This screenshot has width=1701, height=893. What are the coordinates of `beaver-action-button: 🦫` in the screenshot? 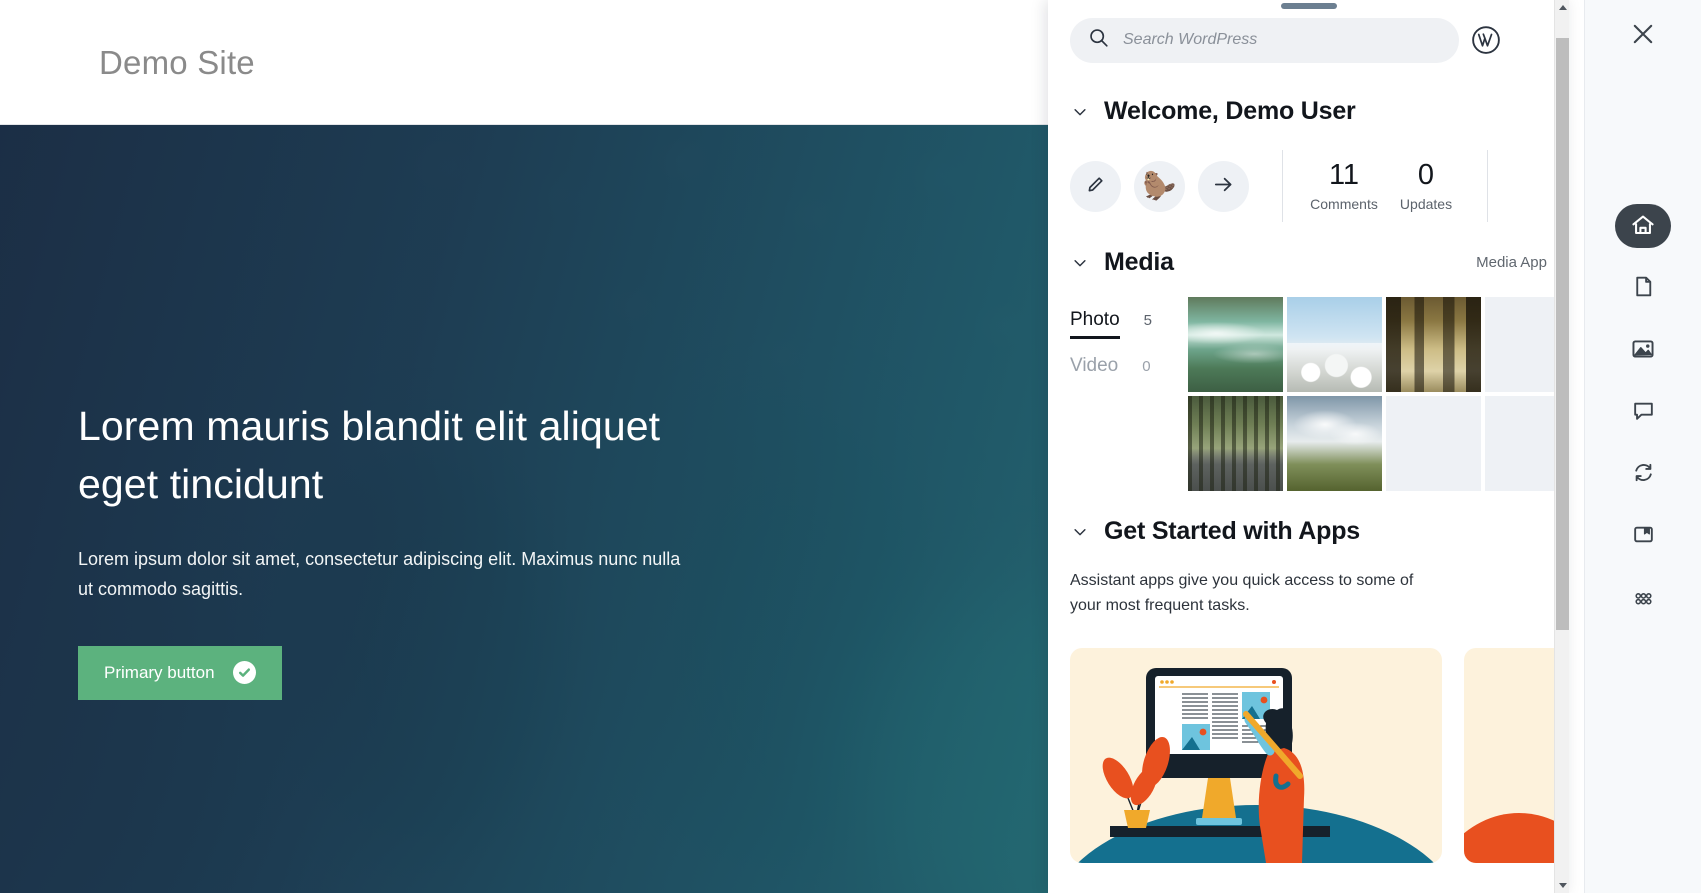 It's located at (1159, 186).